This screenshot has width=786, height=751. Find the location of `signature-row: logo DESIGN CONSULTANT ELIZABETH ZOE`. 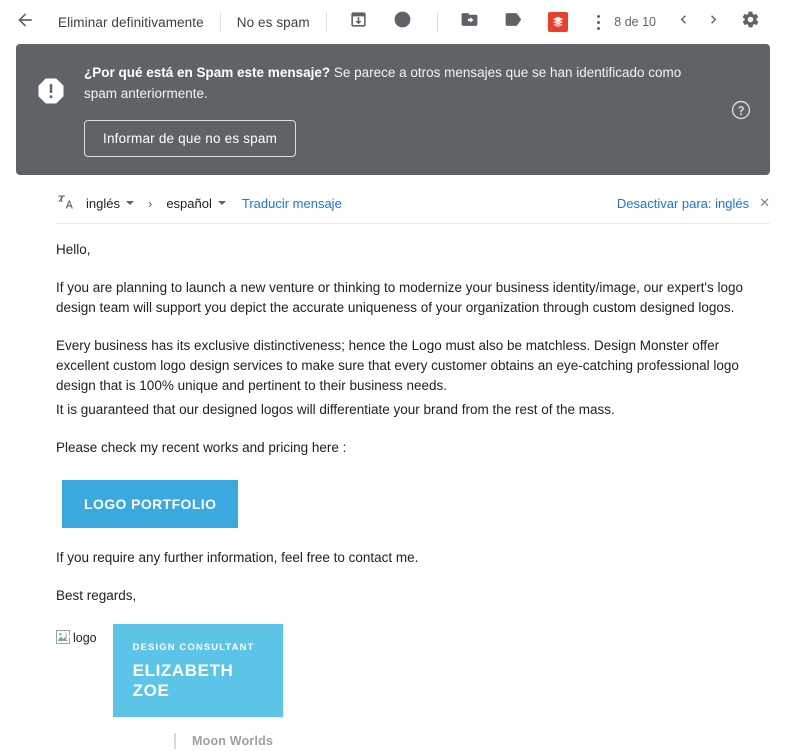

signature-row: logo DESIGN CONSULTANT ELIZABETH ZOE is located at coordinates (413, 670).